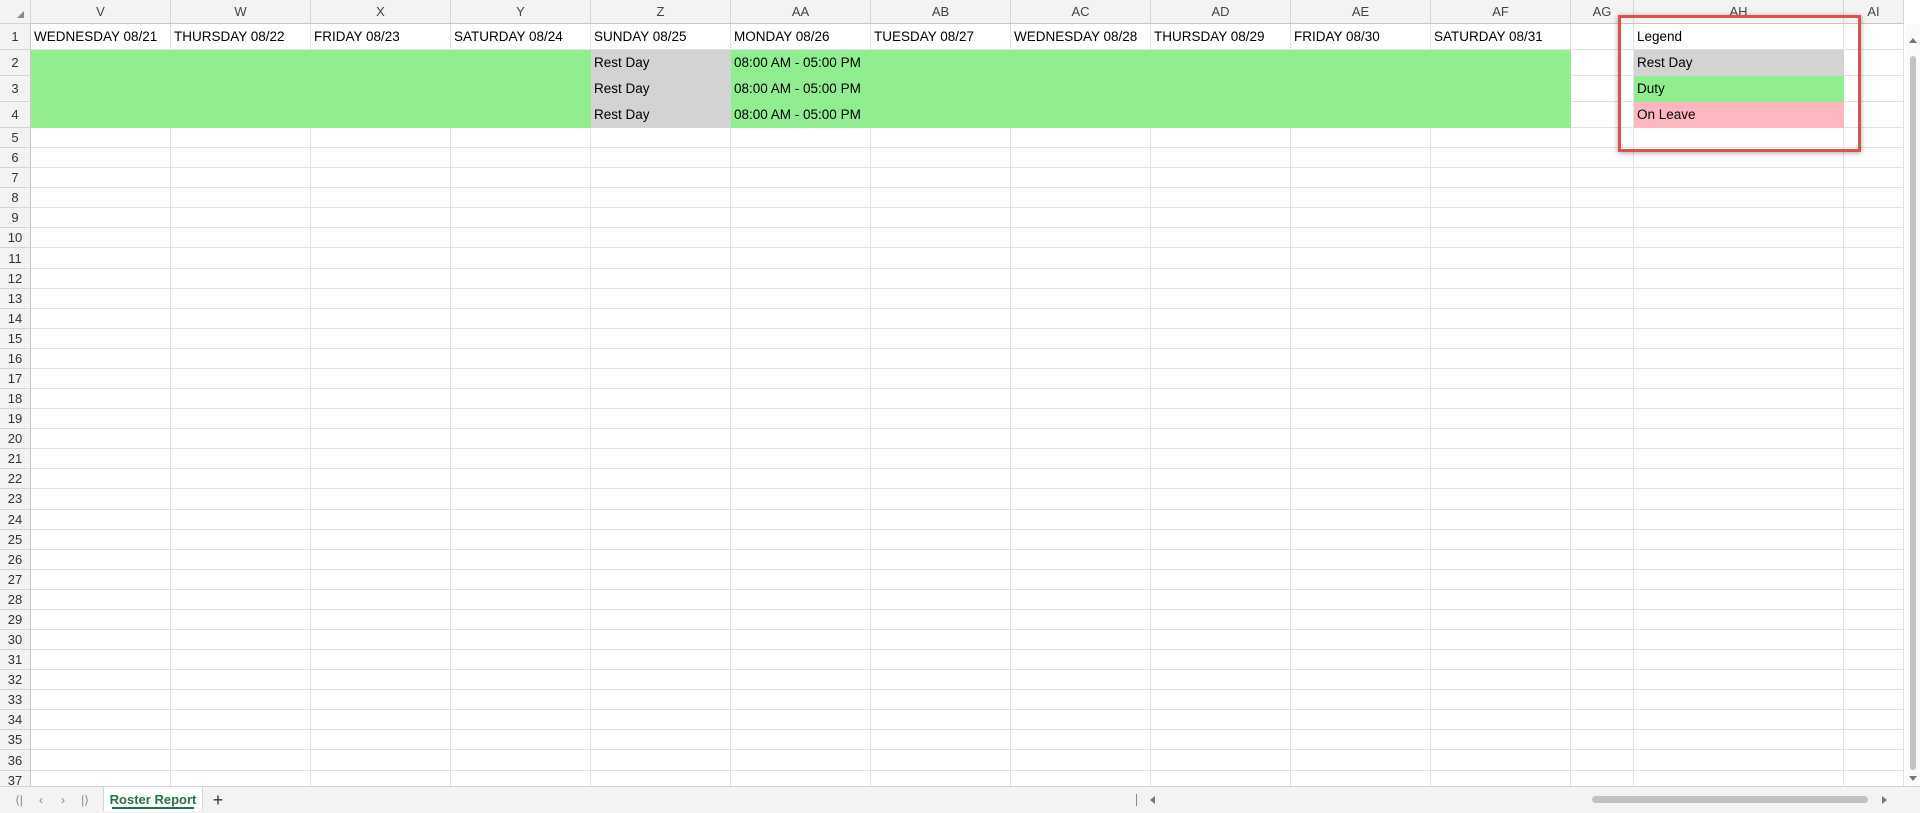 The image size is (1920, 813). What do you see at coordinates (241, 37) in the screenshot?
I see `date-header-cell: THURSDAY 08/22` at bounding box center [241, 37].